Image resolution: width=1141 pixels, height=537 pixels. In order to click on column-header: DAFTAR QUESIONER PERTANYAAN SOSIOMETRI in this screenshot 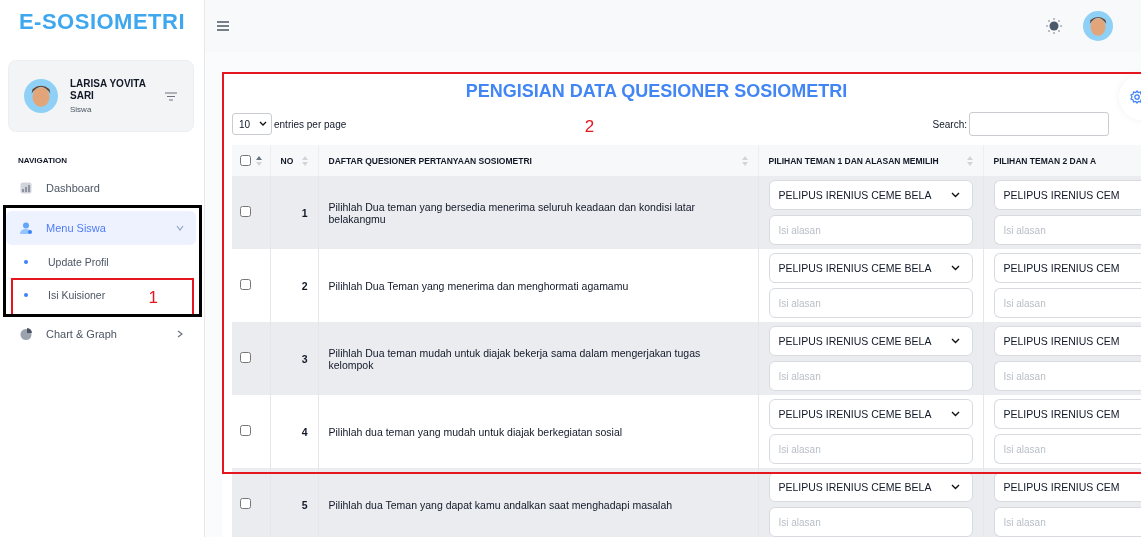, I will do `click(538, 160)`.